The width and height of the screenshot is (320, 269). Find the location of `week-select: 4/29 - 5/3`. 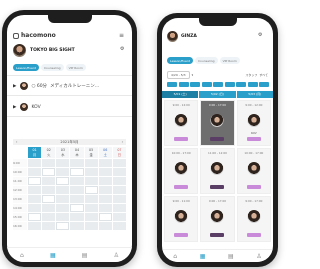

week-select: 4/29 - 5/3 is located at coordinates (178, 74).